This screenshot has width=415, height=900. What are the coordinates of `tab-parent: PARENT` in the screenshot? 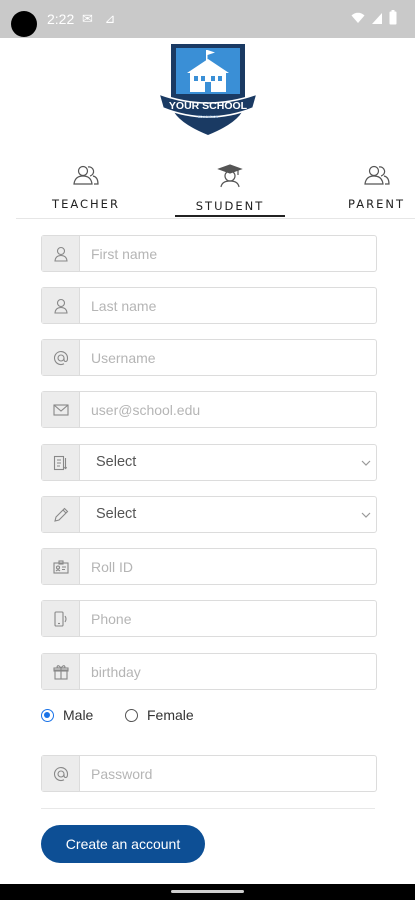 It's located at (376, 189).